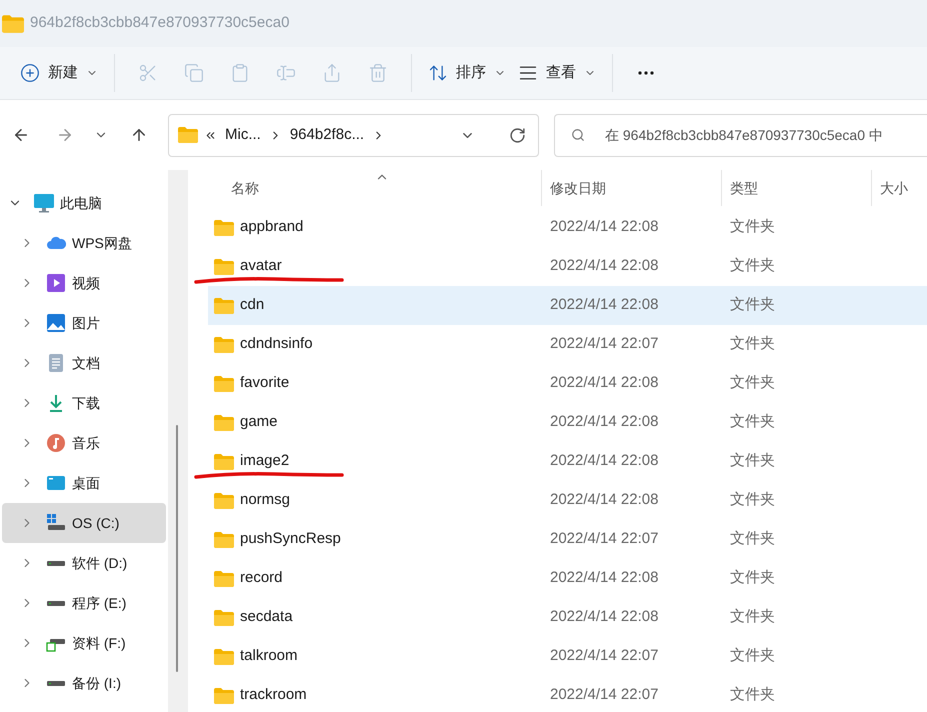 The width and height of the screenshot is (927, 712). I want to click on rename-icon, so click(286, 73).